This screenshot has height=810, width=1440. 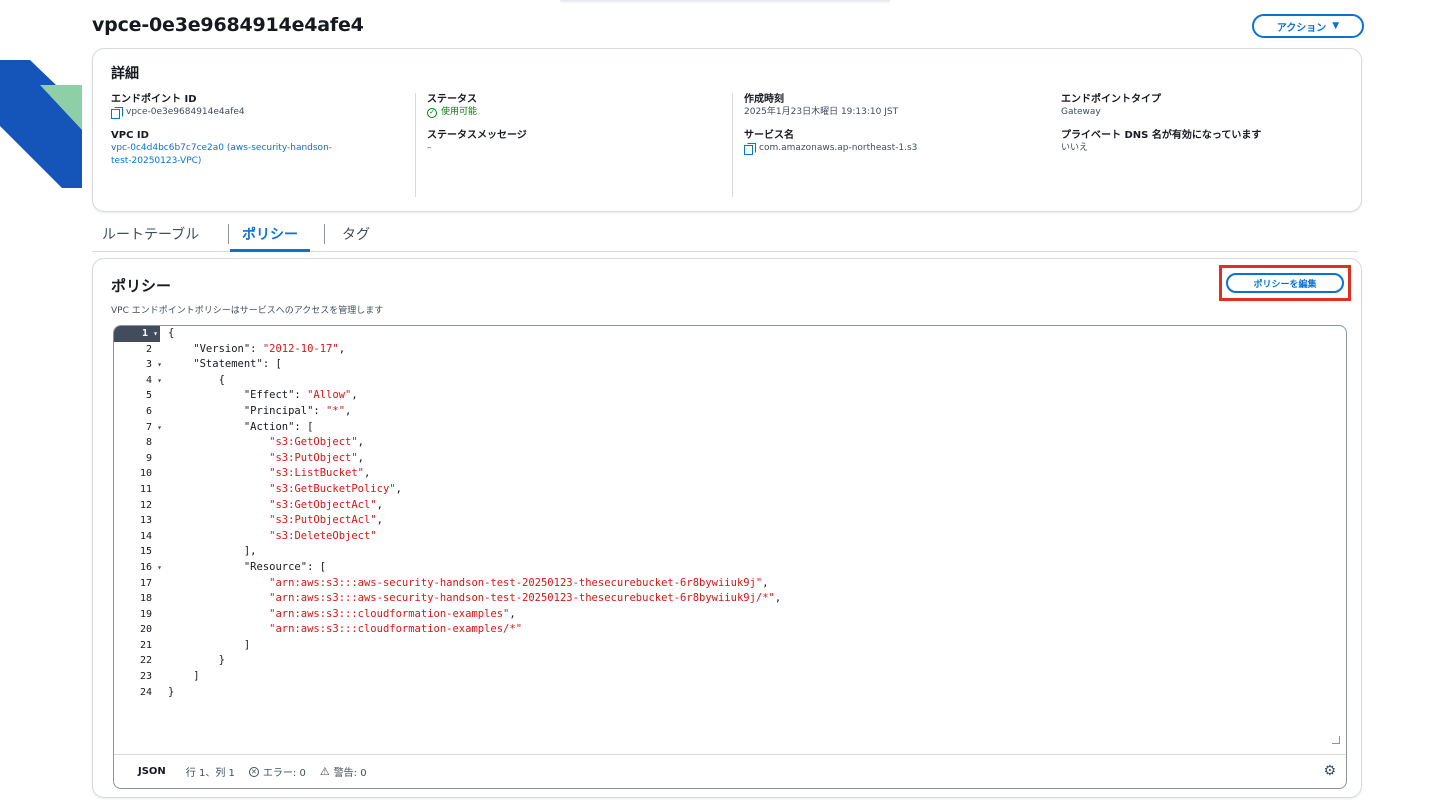 I want to click on tab-route-tables: ルートテーブル, so click(x=150, y=238).